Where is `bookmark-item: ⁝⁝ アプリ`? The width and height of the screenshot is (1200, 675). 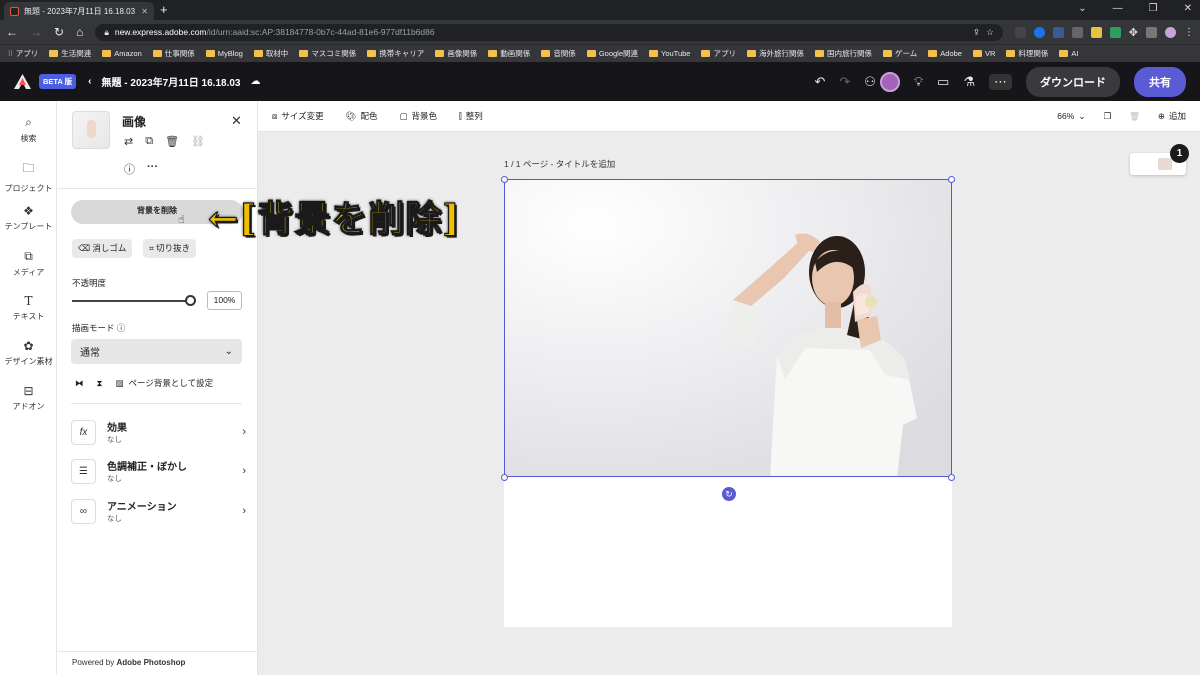
bookmark-item: ⁝⁝ アプリ is located at coordinates (23, 53).